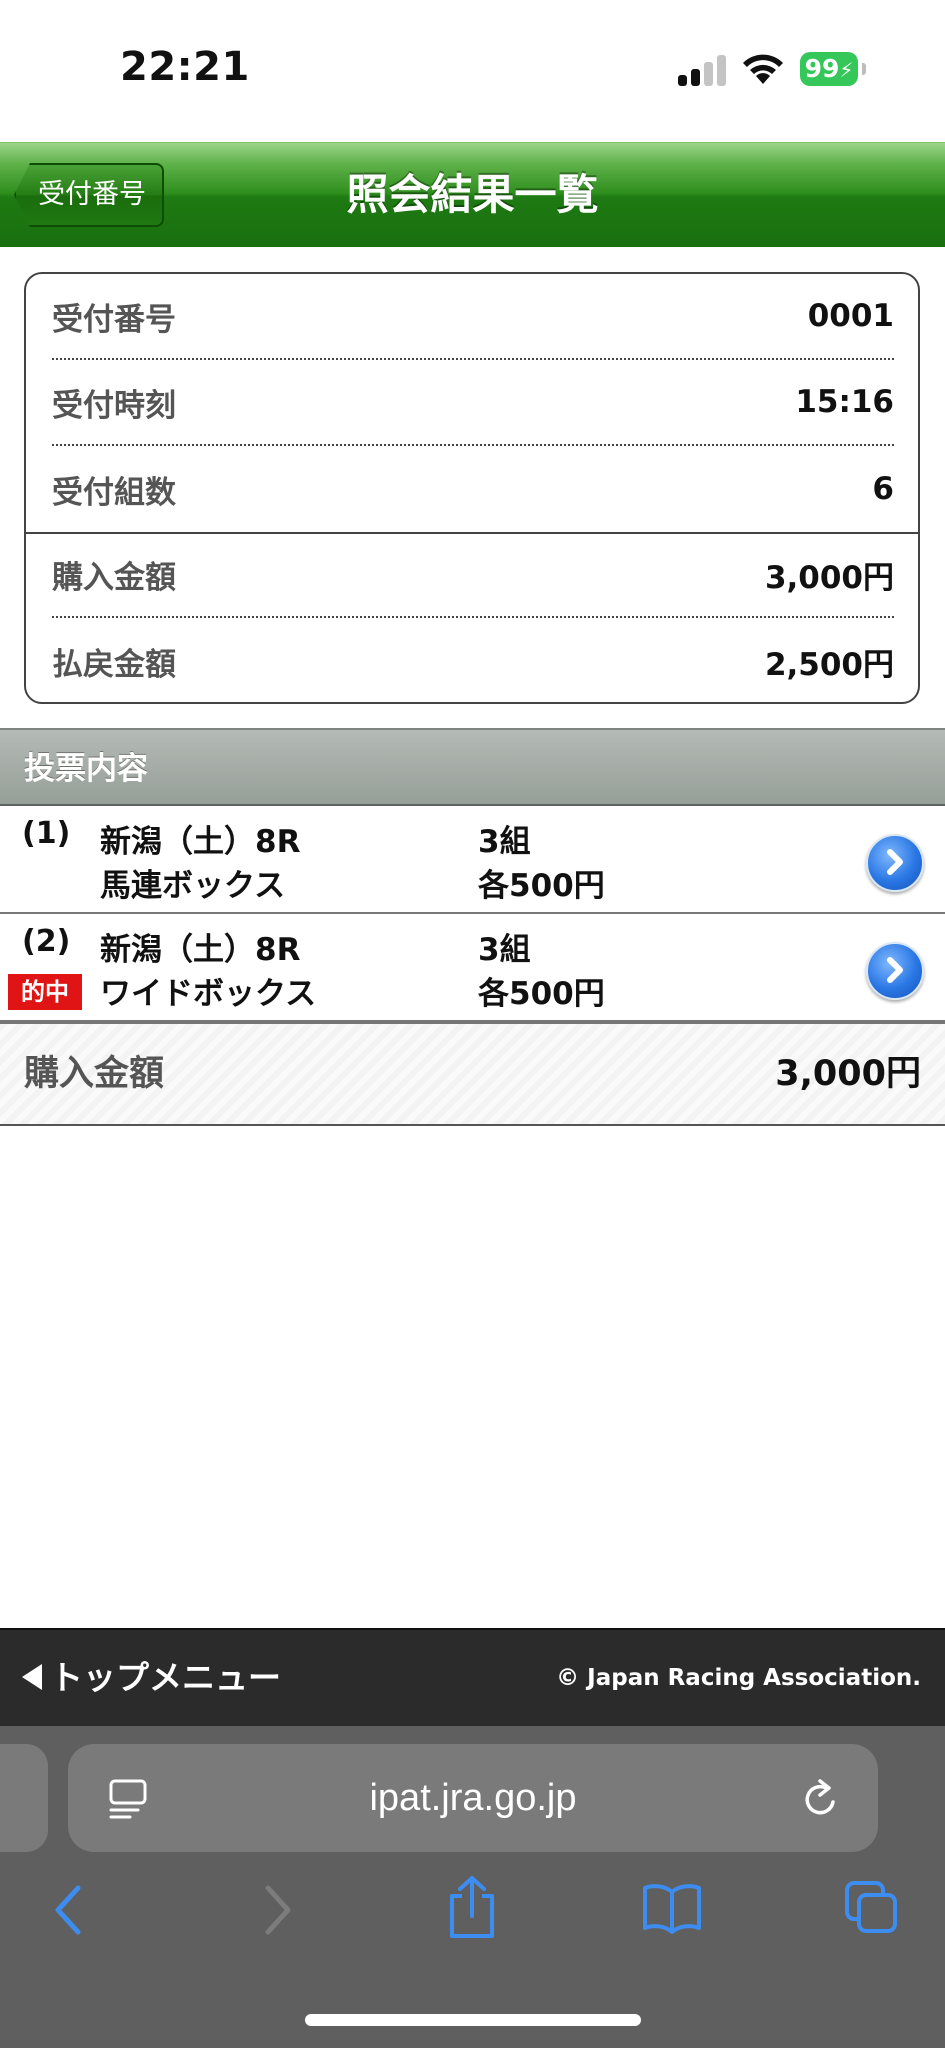 This screenshot has height=2048, width=945. I want to click on bet-type: 馬連ボックス, so click(193, 886).